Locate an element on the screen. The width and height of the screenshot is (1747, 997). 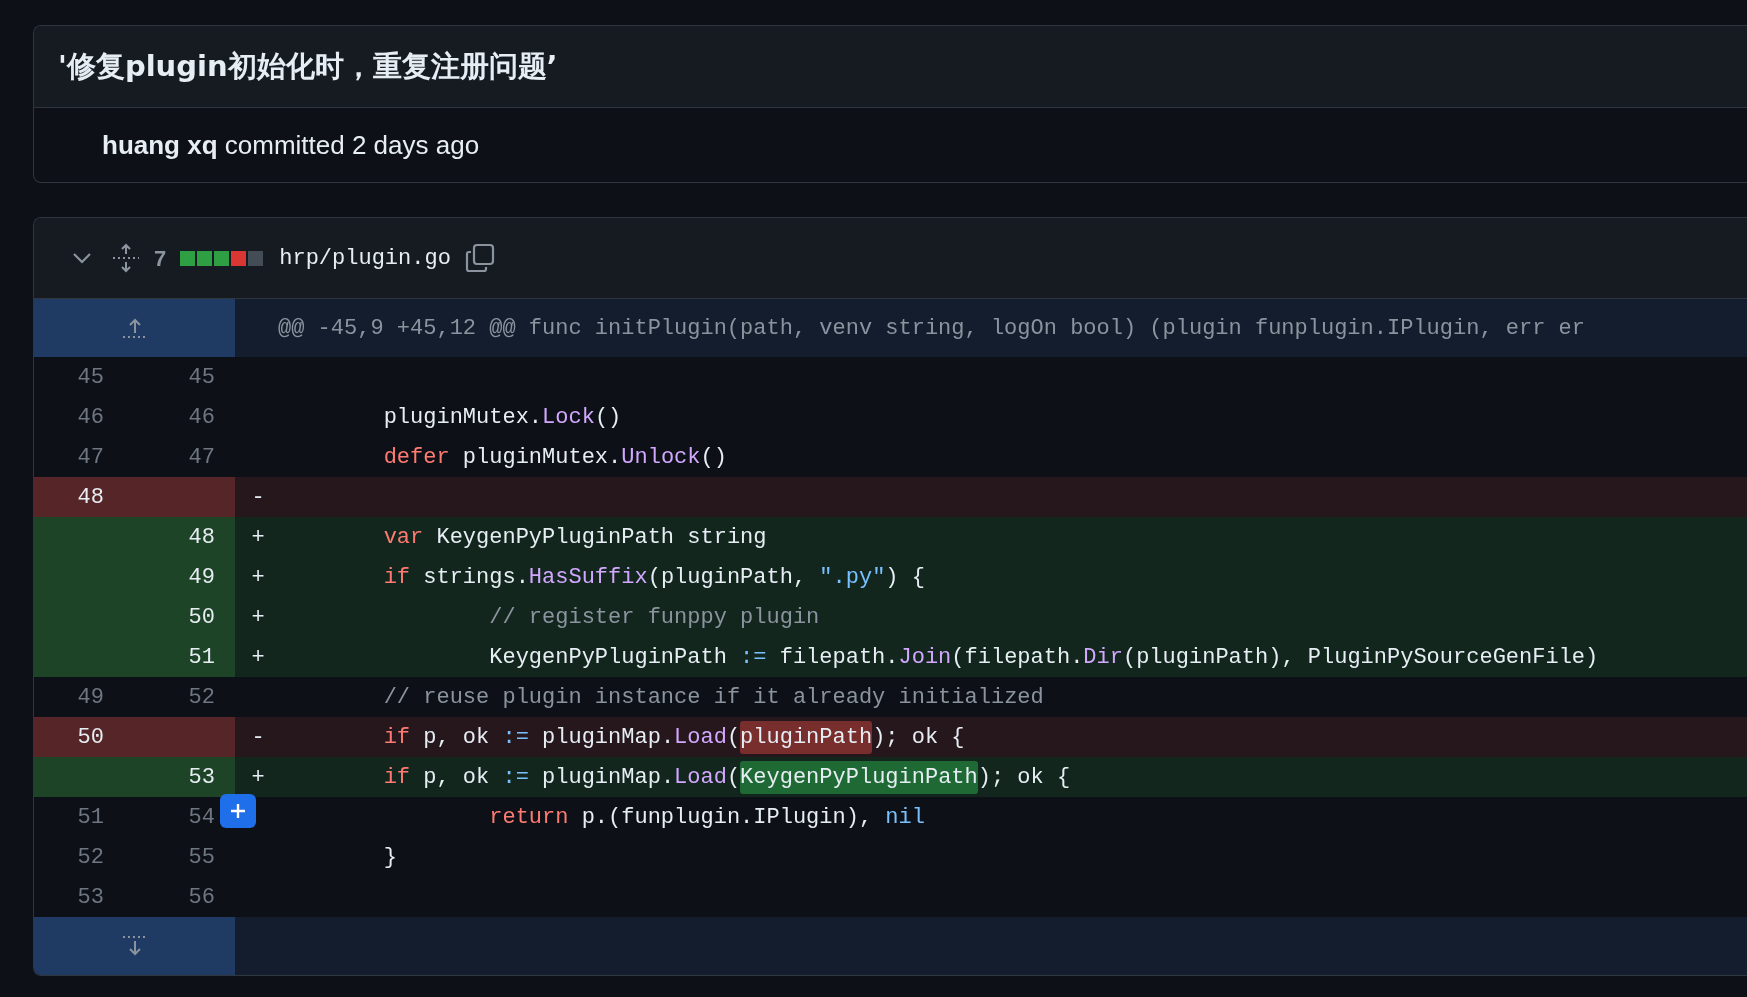
expand-all-icon is located at coordinates (126, 258).